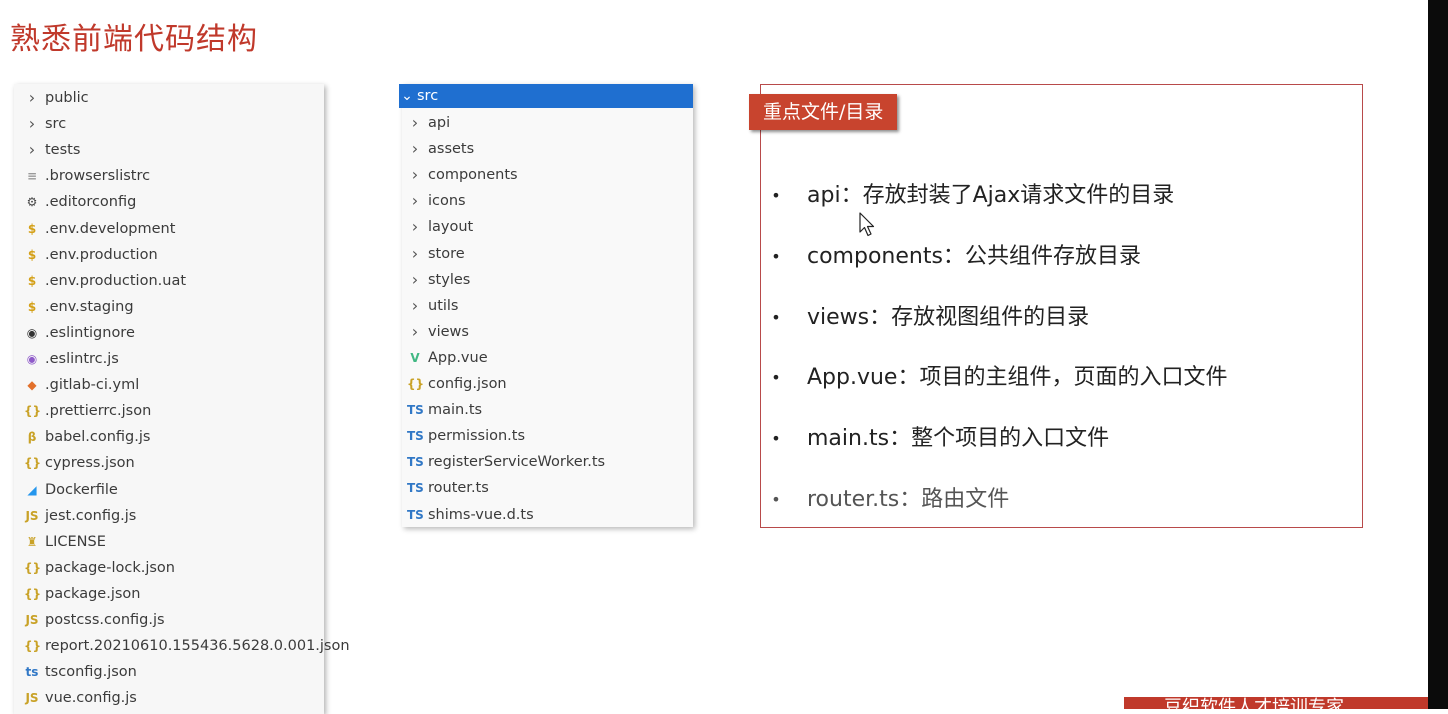 The image size is (1448, 714). I want to click on tree-item-label: jest.config.js, so click(91, 515).